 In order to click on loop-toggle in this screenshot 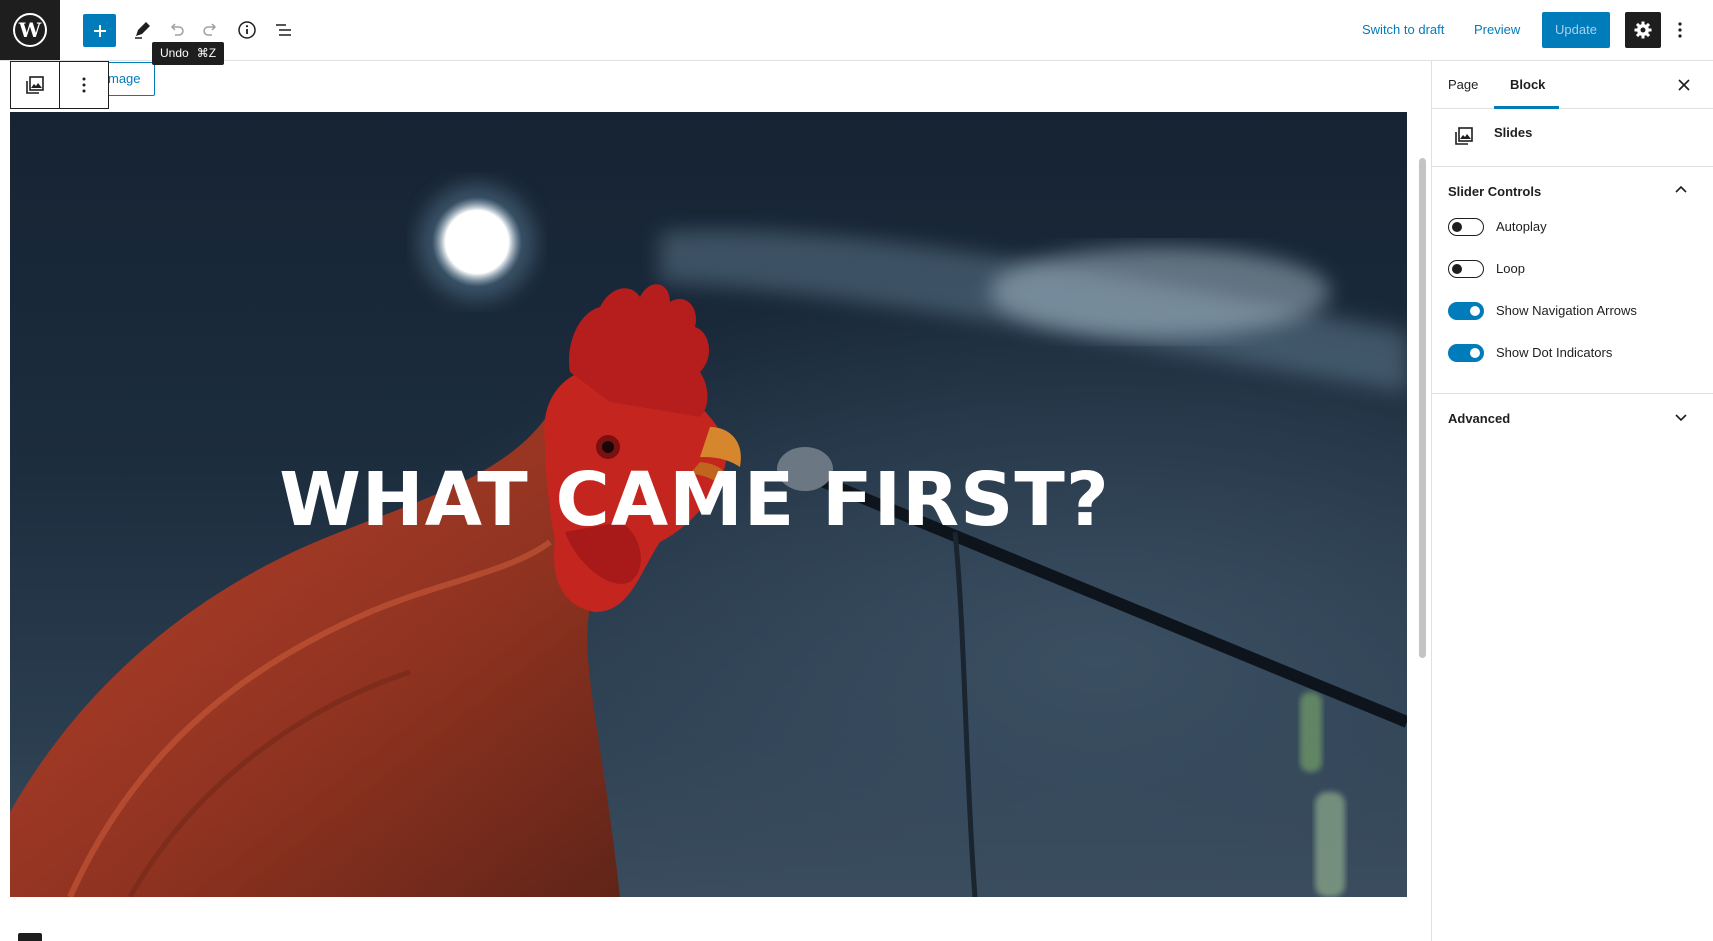, I will do `click(1466, 269)`.